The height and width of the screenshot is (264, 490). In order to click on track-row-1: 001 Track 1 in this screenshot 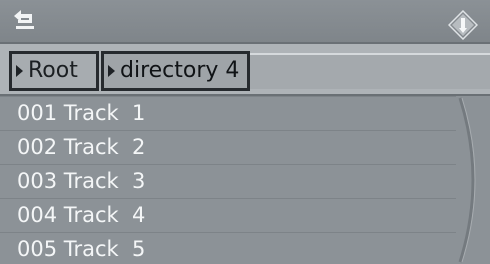, I will do `click(228, 113)`.